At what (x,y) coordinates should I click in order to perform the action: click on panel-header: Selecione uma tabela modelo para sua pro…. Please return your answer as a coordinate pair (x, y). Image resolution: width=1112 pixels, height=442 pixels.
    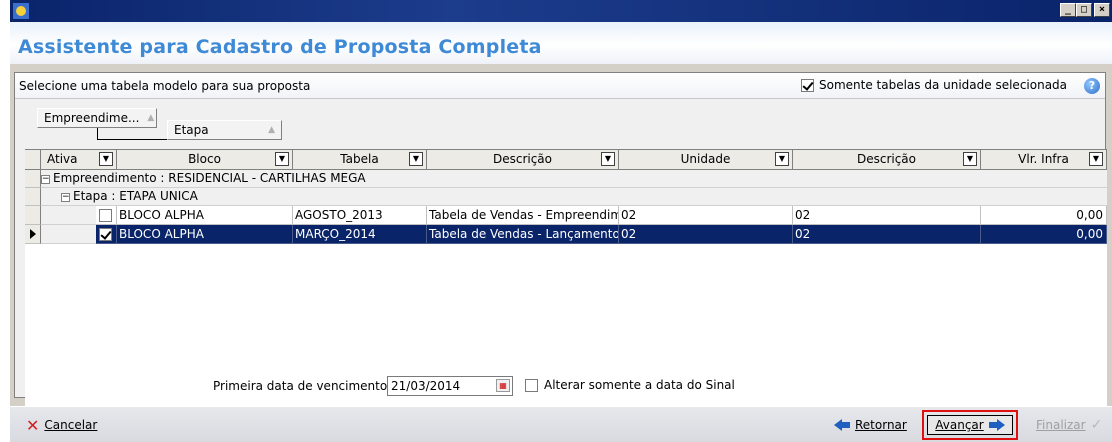
    Looking at the image, I should click on (560, 86).